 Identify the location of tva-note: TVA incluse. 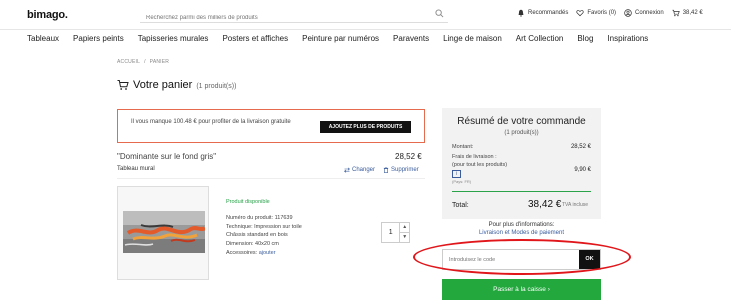
(575, 205).